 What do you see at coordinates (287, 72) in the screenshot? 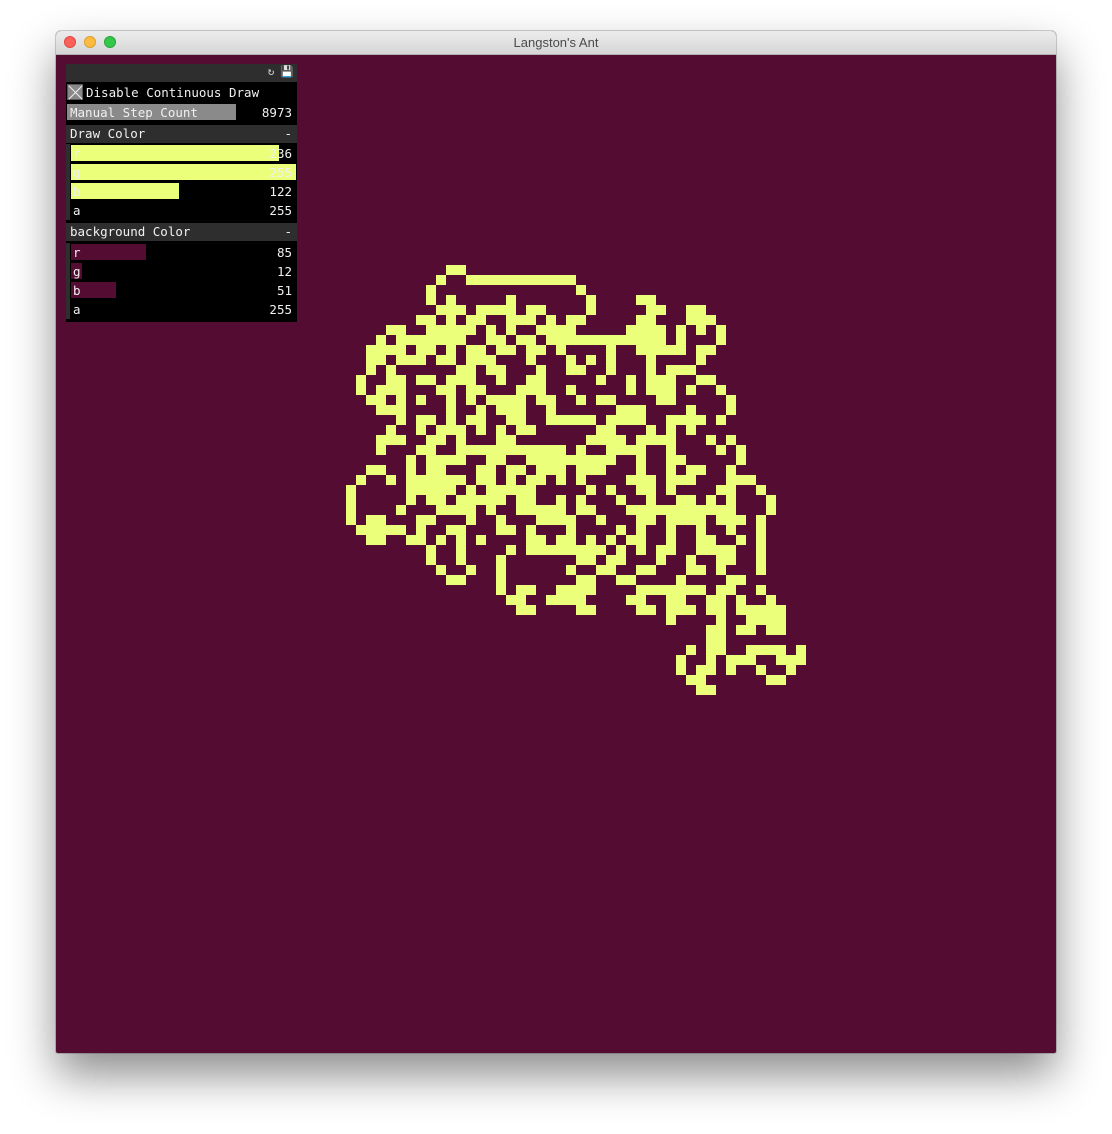
I see `save-icon: 💾` at bounding box center [287, 72].